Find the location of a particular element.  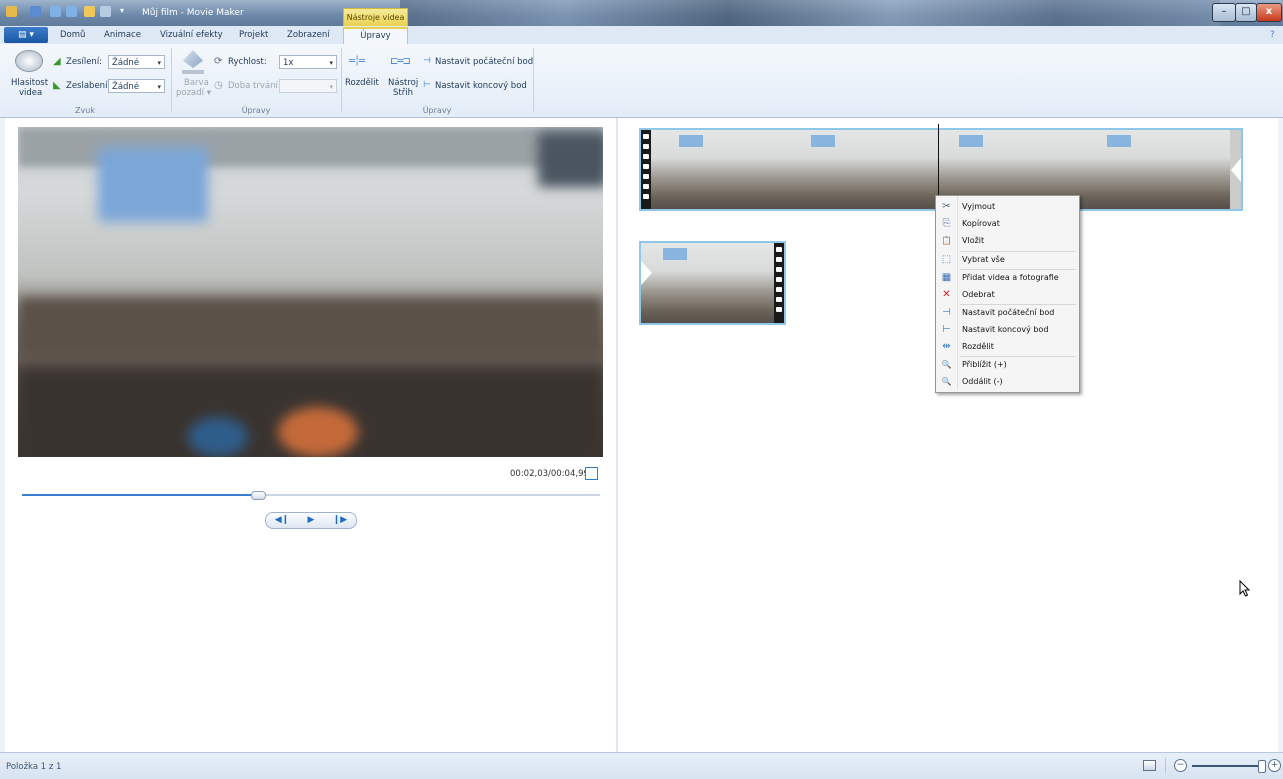

menu-item-add-media: ▦ Přidat videa a fotografie is located at coordinates (1006, 277).